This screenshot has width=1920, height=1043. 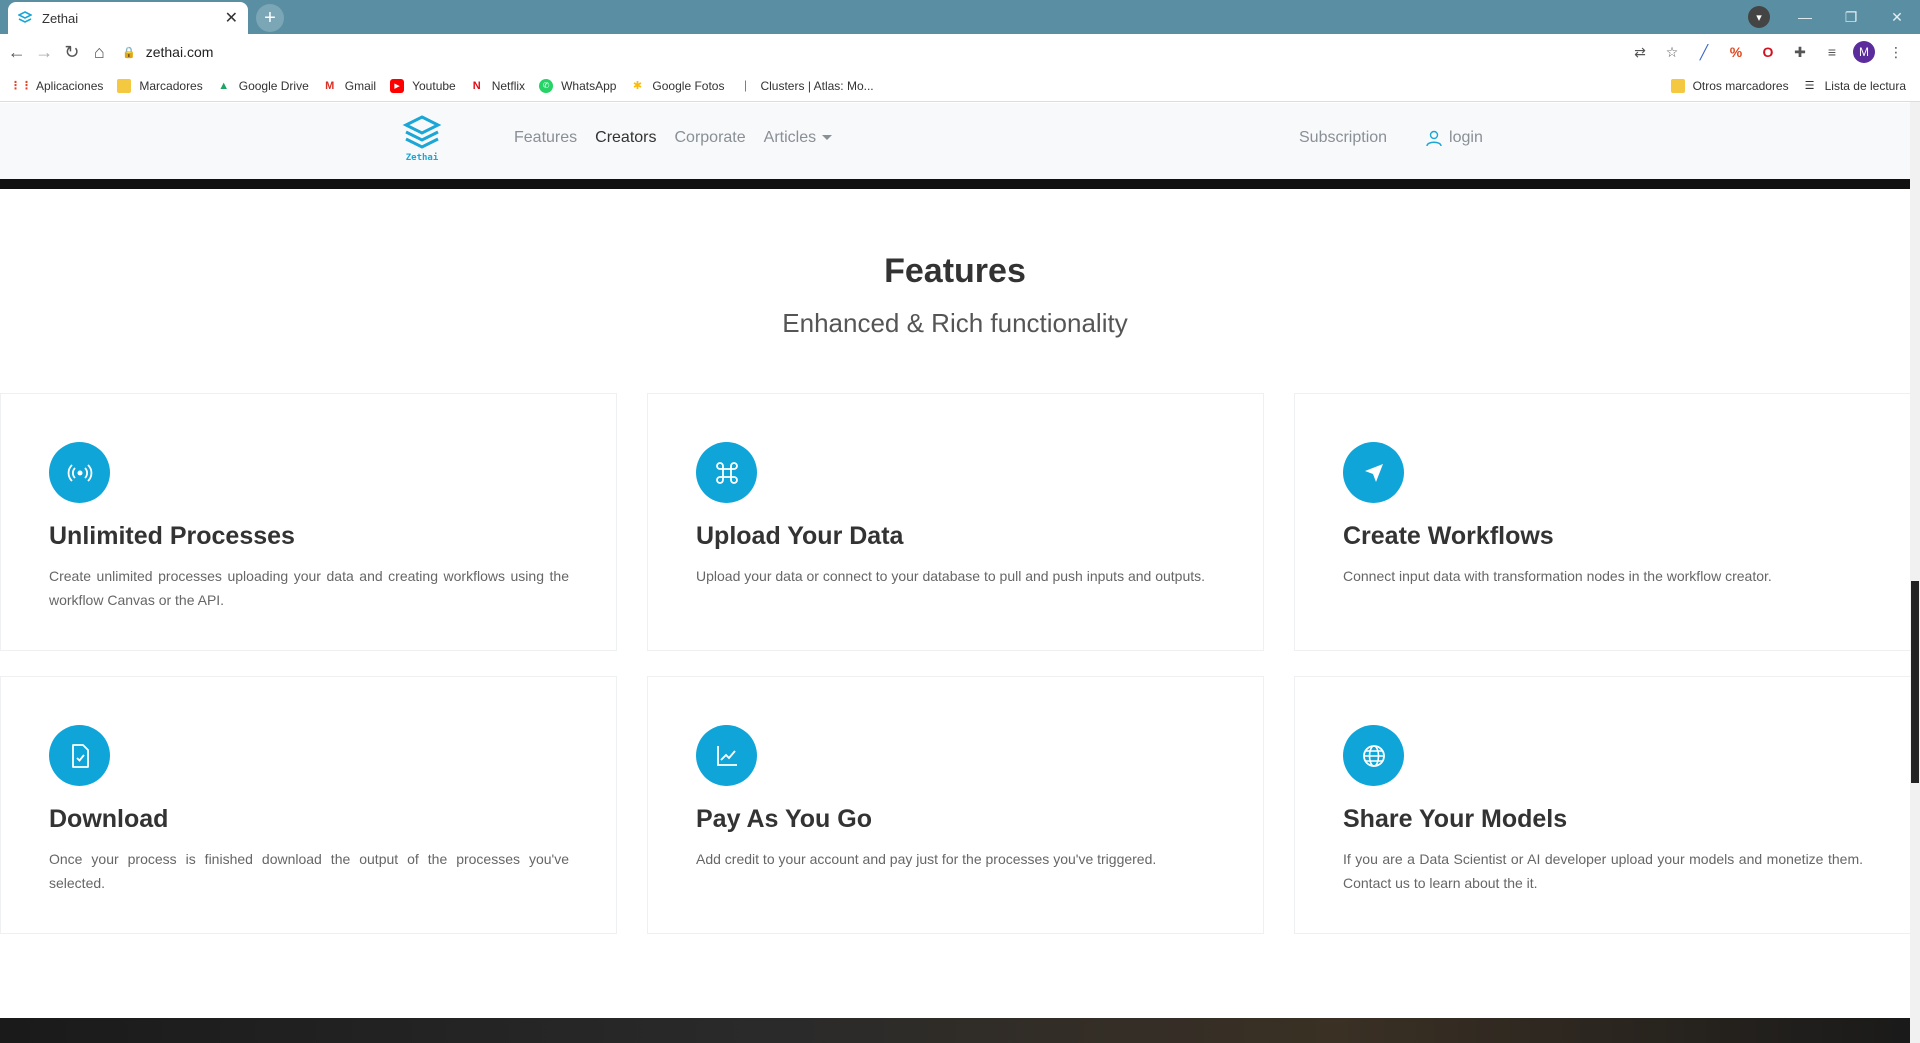 I want to click on footer-image-strip, so click(x=955, y=1030).